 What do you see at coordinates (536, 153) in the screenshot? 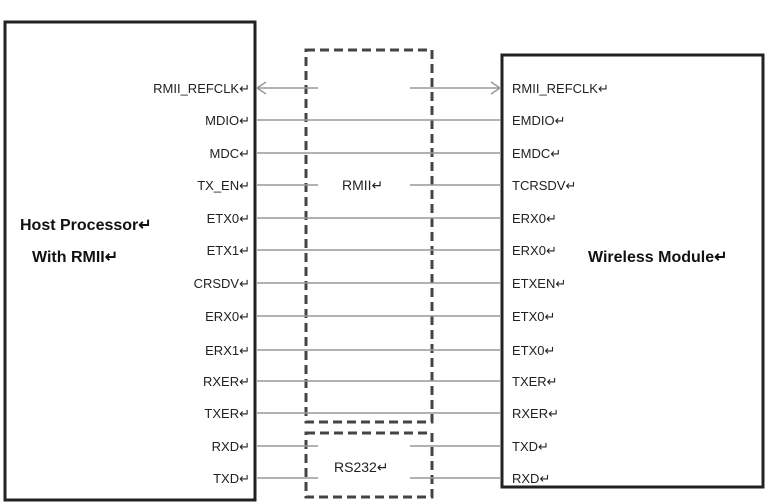
I see `module-pin-label: EMDC↵` at bounding box center [536, 153].